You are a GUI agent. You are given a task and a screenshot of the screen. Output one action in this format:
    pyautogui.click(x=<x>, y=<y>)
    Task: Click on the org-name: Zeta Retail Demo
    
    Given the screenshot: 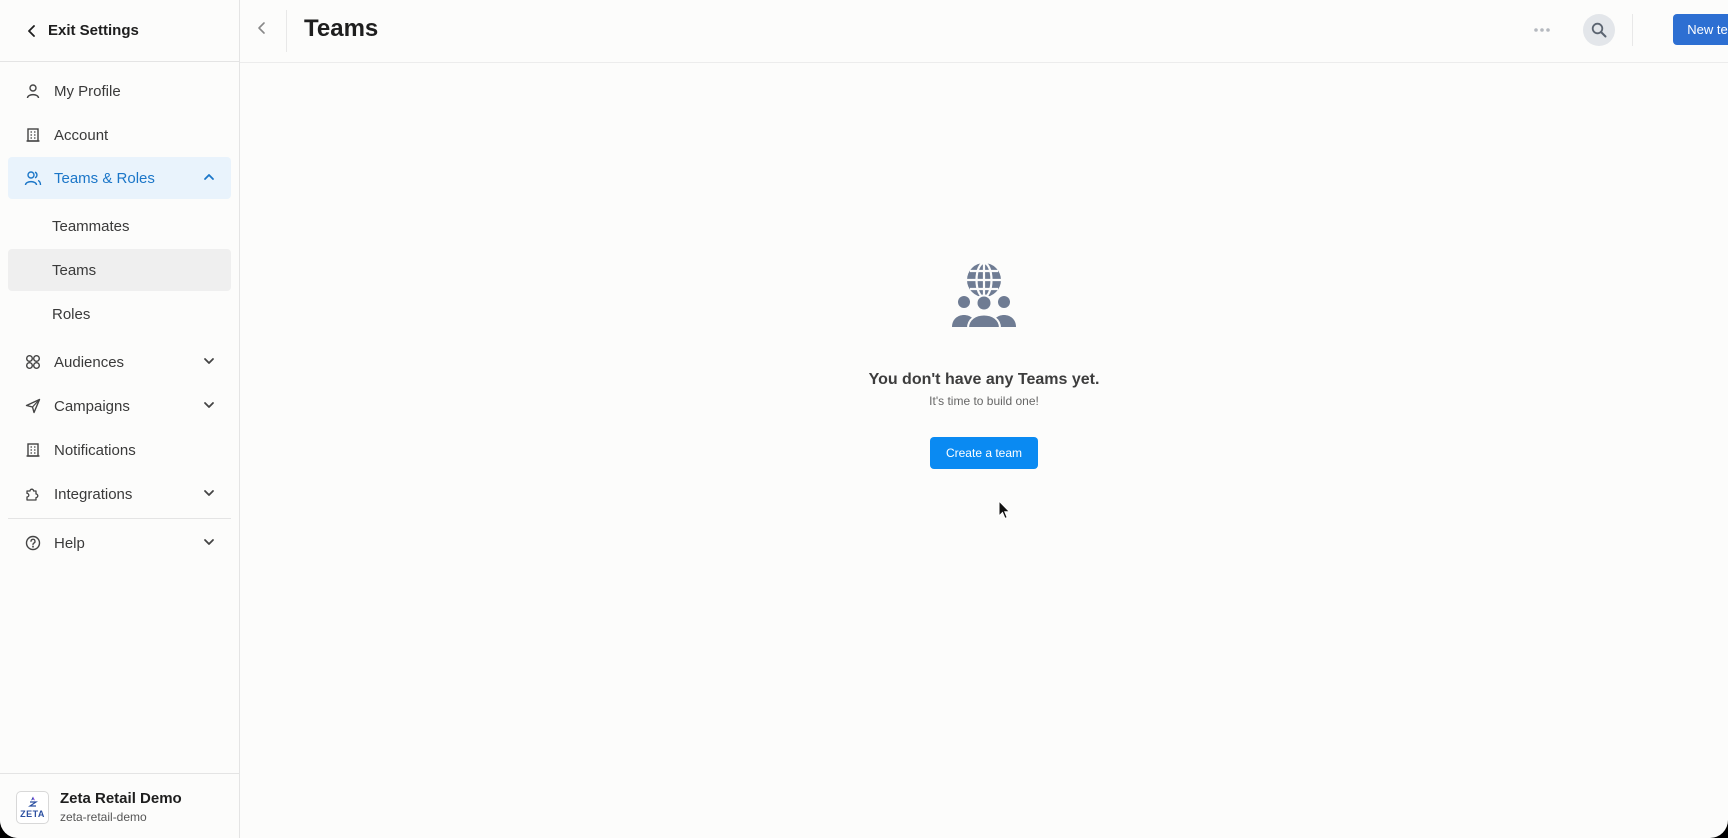 What is the action you would take?
    pyautogui.click(x=121, y=798)
    